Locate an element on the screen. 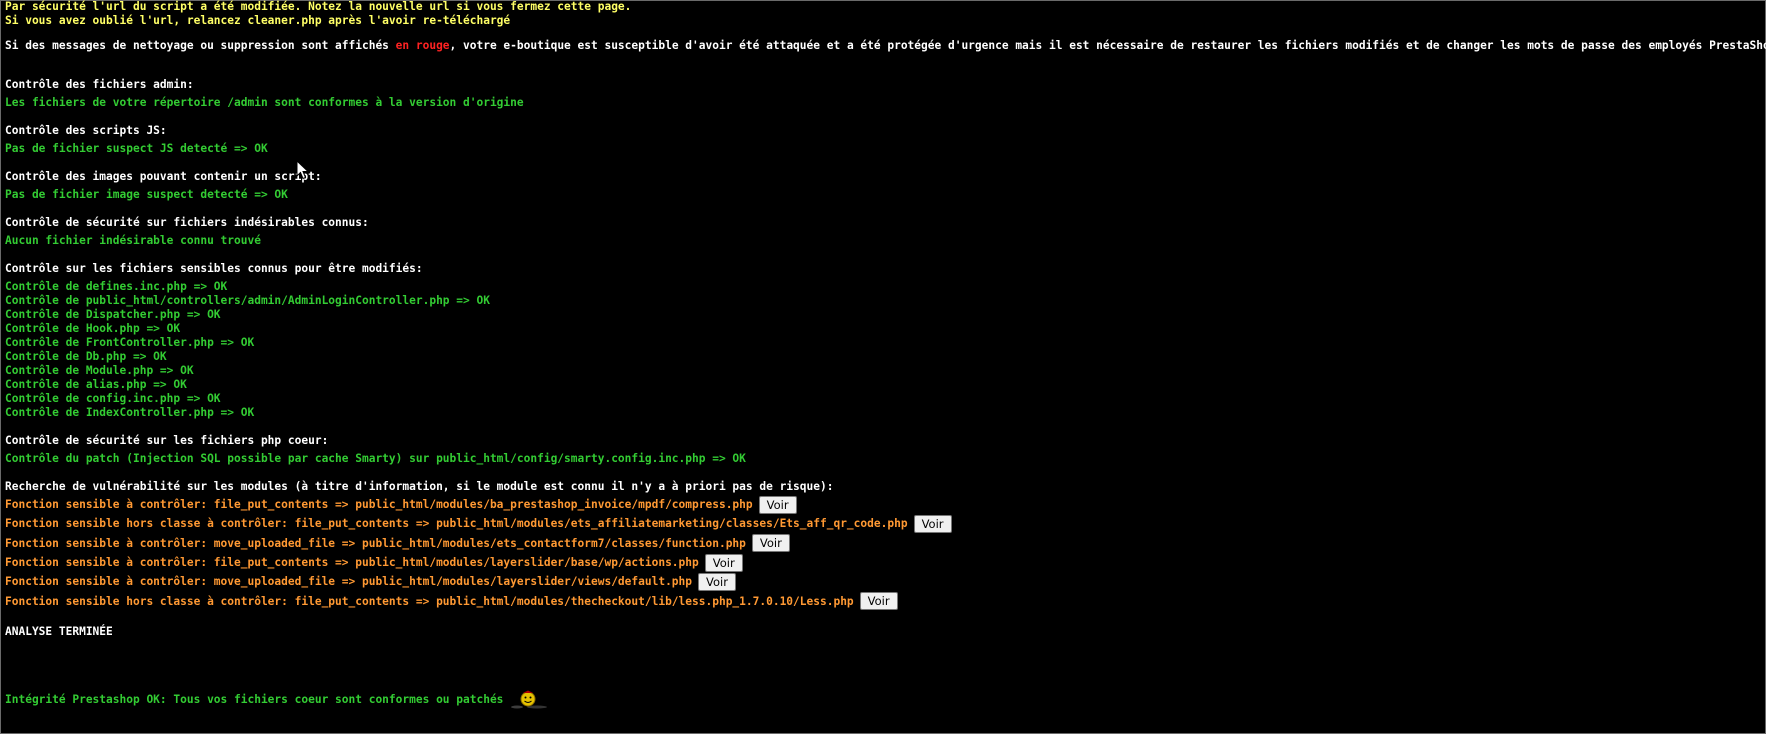 This screenshot has width=1766, height=734. list-item: Contrôle de FrontController.php => OK is located at coordinates (130, 342).